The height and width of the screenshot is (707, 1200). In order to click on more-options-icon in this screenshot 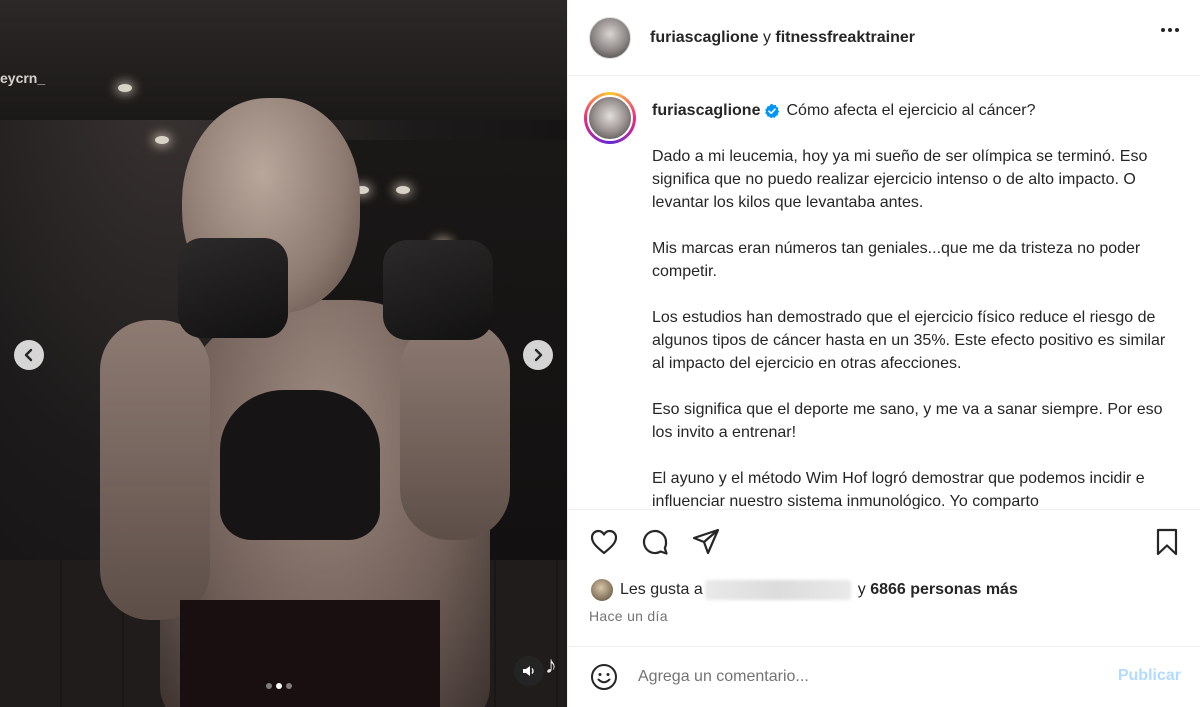, I will do `click(1170, 30)`.